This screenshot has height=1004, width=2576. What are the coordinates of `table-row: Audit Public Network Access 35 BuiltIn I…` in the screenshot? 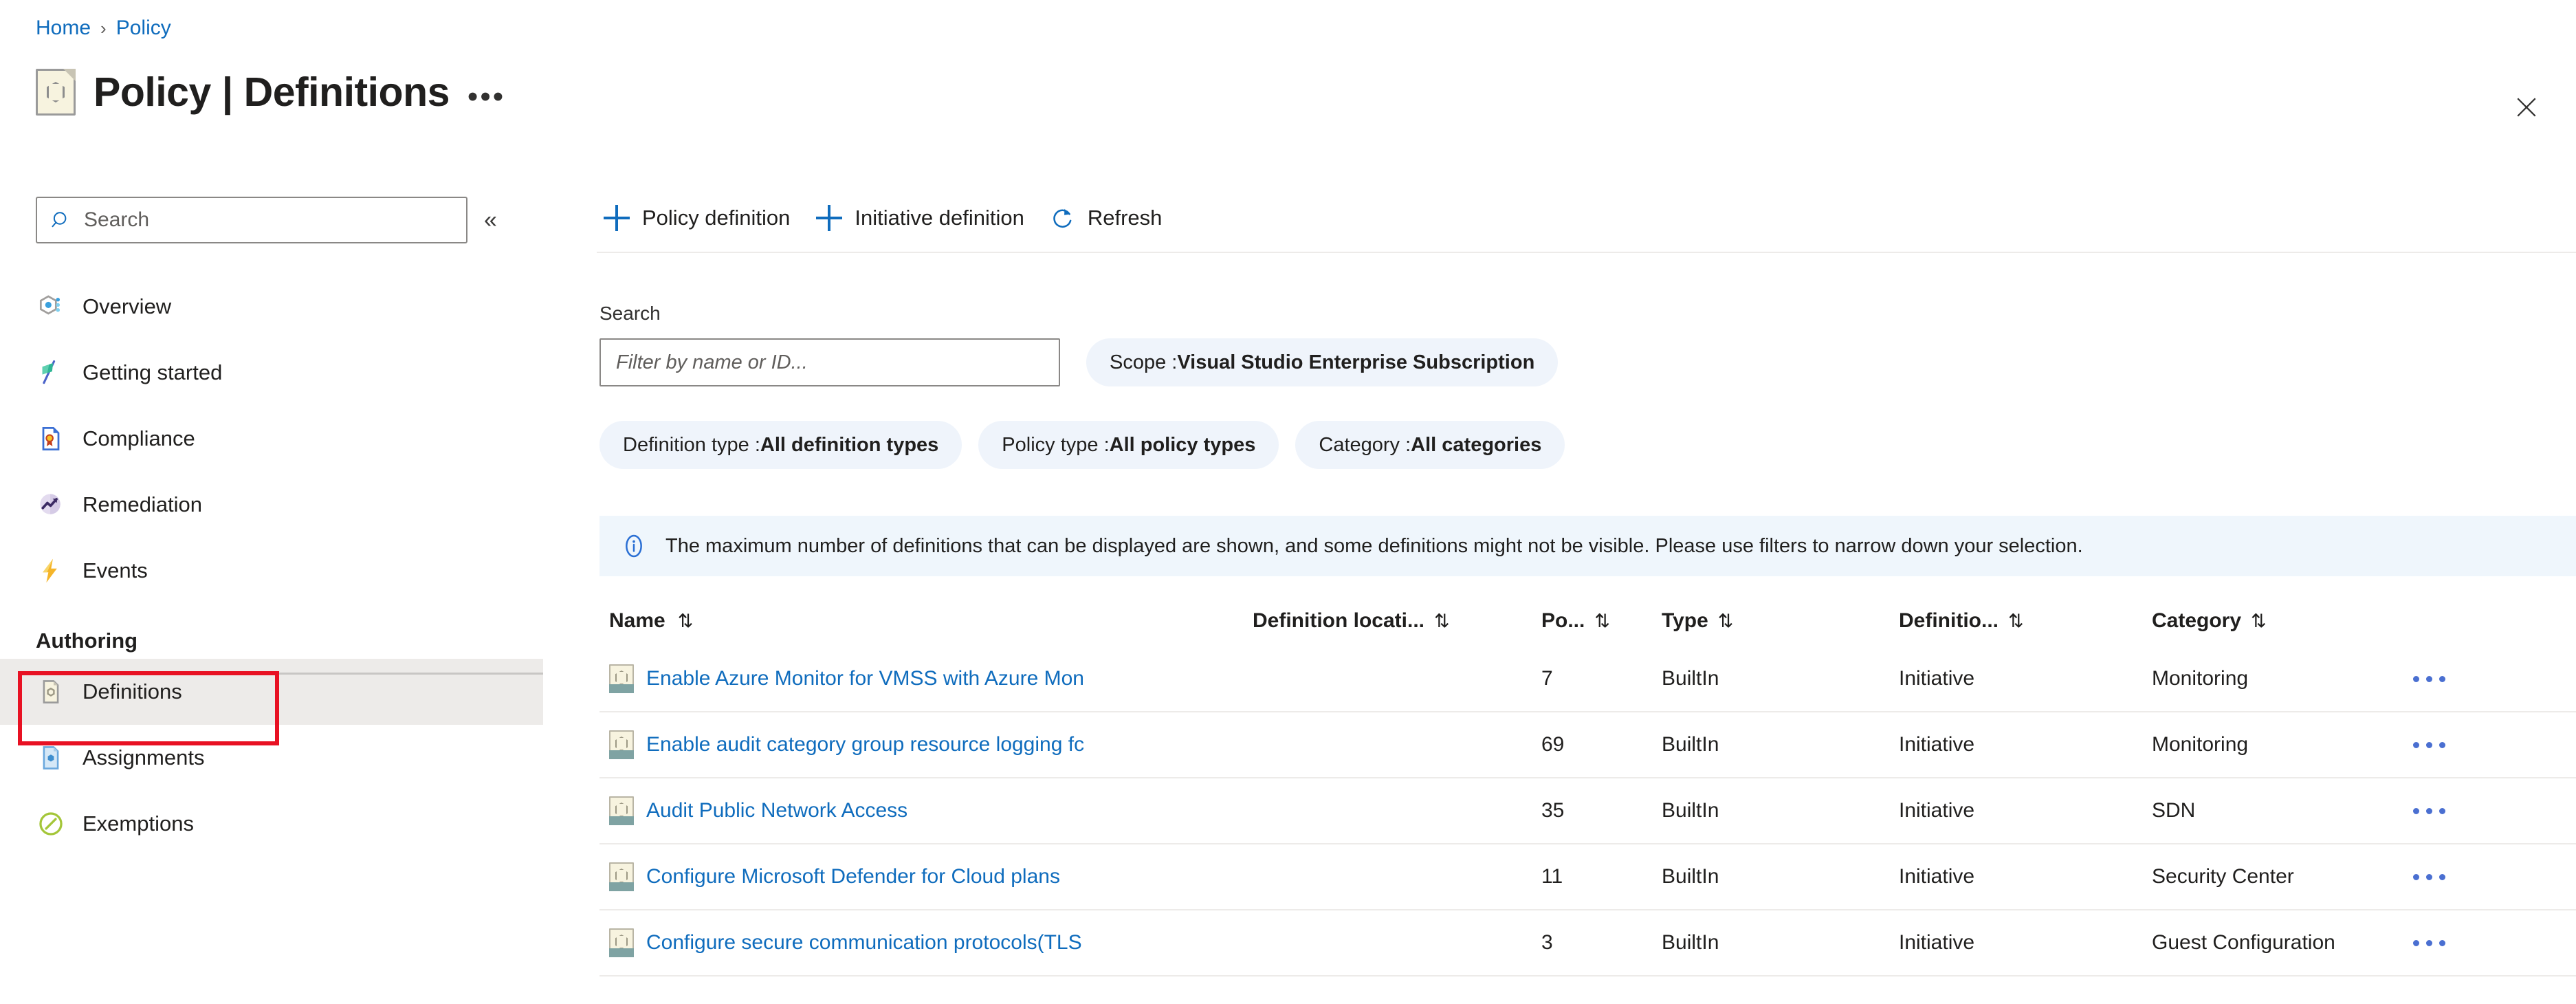 It's located at (1587, 811).